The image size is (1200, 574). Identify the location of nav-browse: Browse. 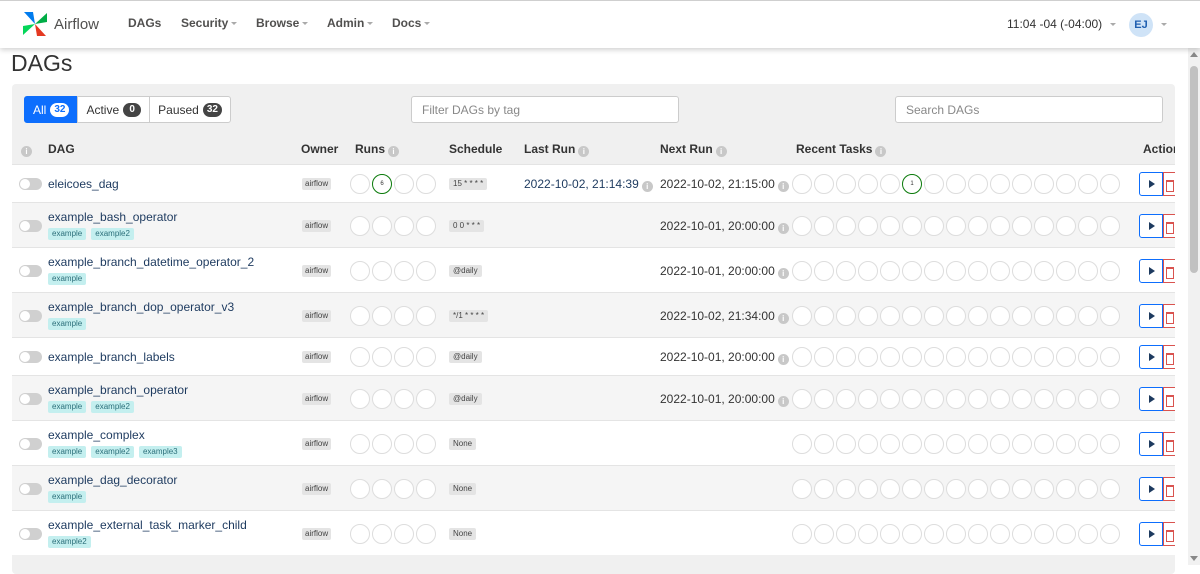
(282, 23).